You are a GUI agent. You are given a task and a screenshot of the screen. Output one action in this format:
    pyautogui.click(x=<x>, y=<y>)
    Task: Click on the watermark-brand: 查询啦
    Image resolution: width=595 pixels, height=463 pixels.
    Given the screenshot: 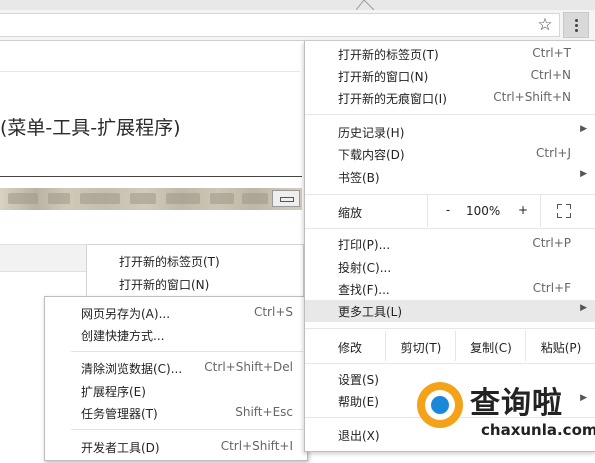 What is the action you would take?
    pyautogui.click(x=516, y=403)
    